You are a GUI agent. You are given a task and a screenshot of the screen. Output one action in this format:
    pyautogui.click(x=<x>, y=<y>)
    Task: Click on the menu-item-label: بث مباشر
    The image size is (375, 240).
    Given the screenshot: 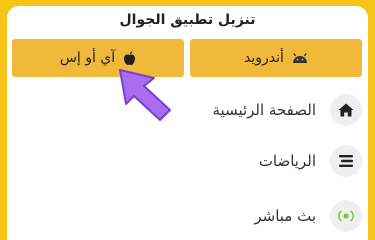 What is the action you would take?
    pyautogui.click(x=285, y=216)
    